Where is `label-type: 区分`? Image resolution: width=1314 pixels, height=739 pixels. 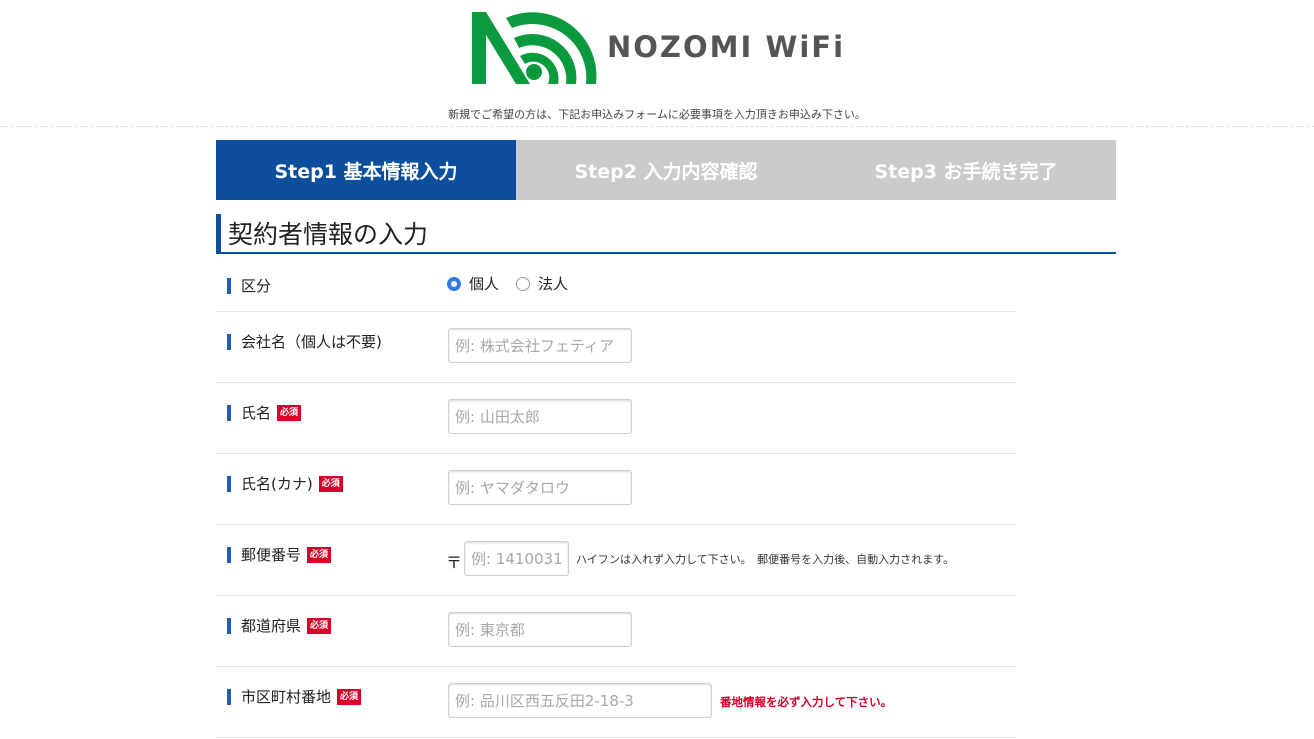
label-type: 区分 is located at coordinates (249, 285).